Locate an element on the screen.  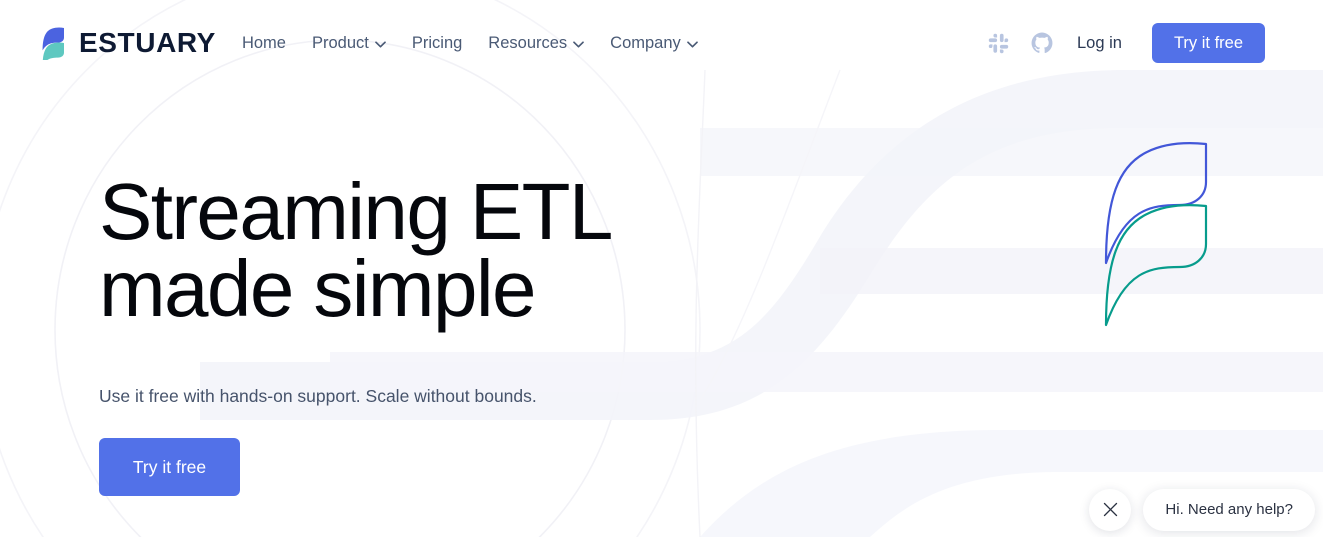
nav-item-pricing-label: Pricing is located at coordinates (437, 42).